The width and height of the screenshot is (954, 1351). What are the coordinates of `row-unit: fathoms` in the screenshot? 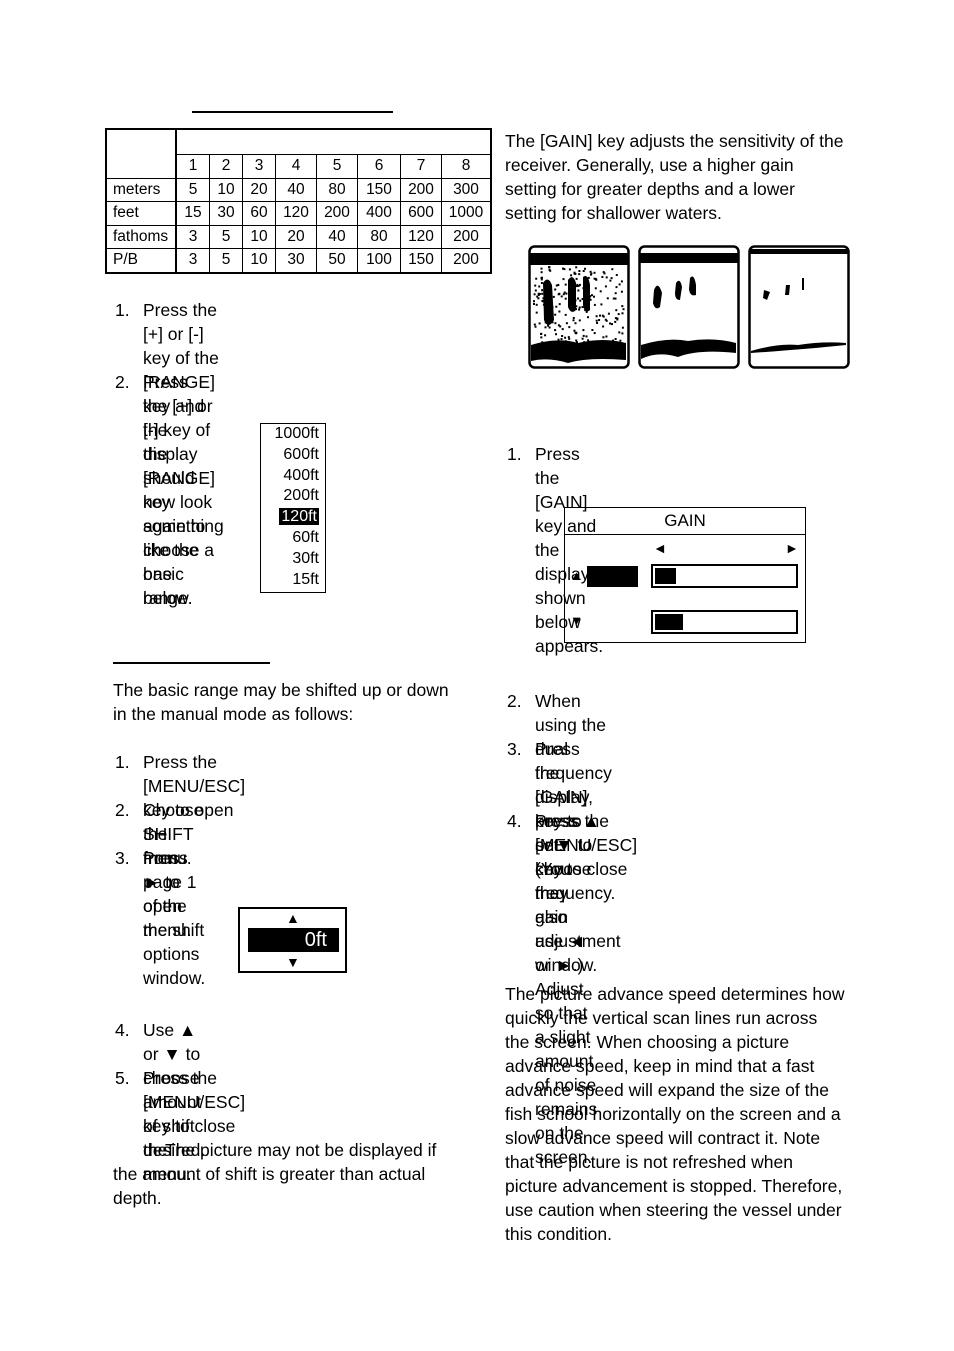 It's located at (141, 236).